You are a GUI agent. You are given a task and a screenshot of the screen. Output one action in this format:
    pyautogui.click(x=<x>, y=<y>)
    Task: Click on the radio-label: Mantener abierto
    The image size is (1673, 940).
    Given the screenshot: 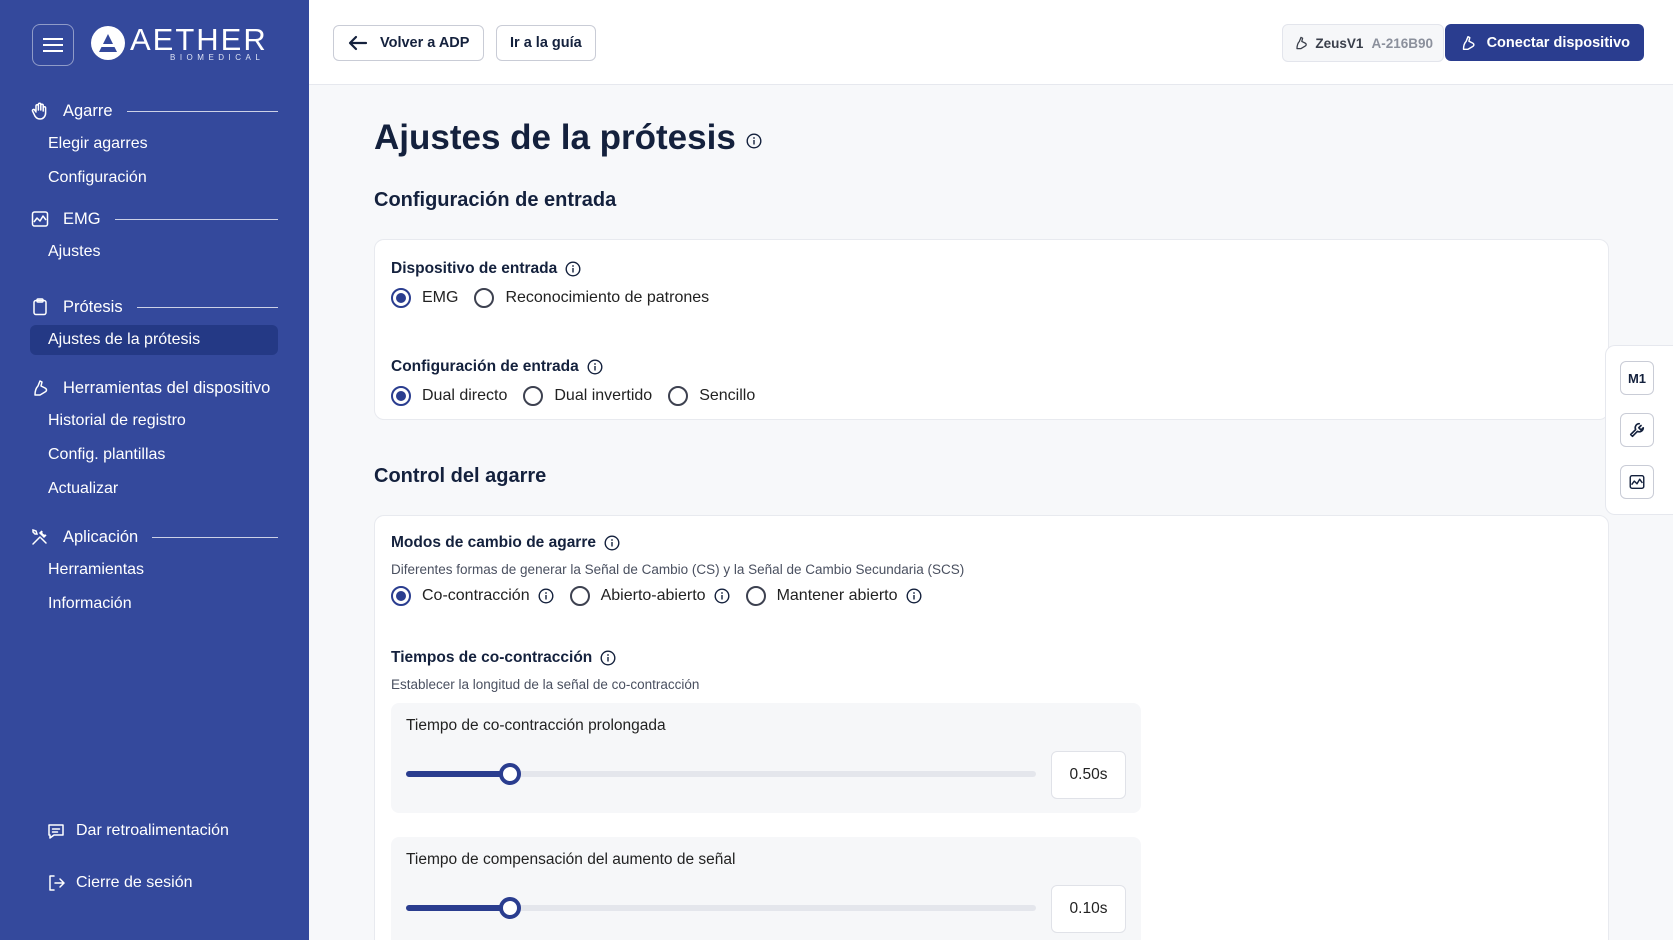 What is the action you would take?
    pyautogui.click(x=837, y=595)
    